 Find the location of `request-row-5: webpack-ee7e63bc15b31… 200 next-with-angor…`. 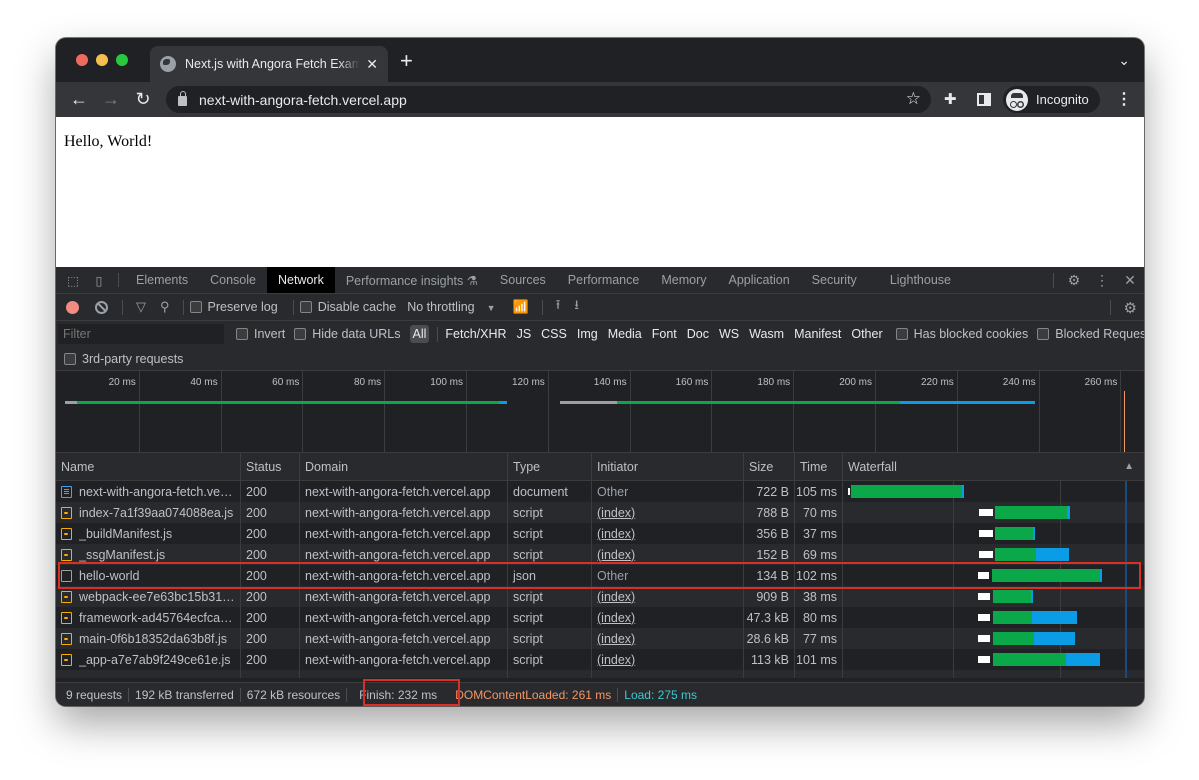

request-row-5: webpack-ee7e63bc15b31… 200 next-with-angor… is located at coordinates (600, 596).